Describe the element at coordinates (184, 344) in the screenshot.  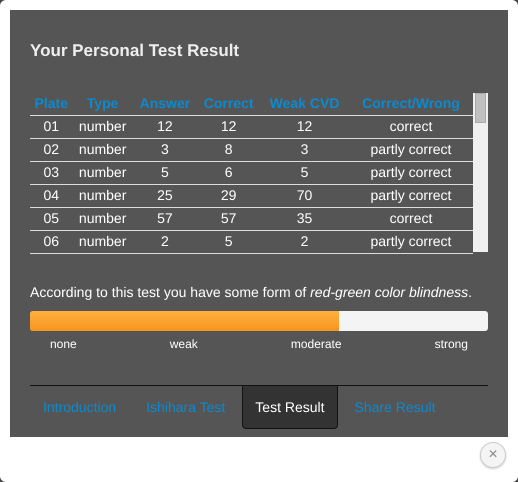
I see `scale-label: weak` at that location.